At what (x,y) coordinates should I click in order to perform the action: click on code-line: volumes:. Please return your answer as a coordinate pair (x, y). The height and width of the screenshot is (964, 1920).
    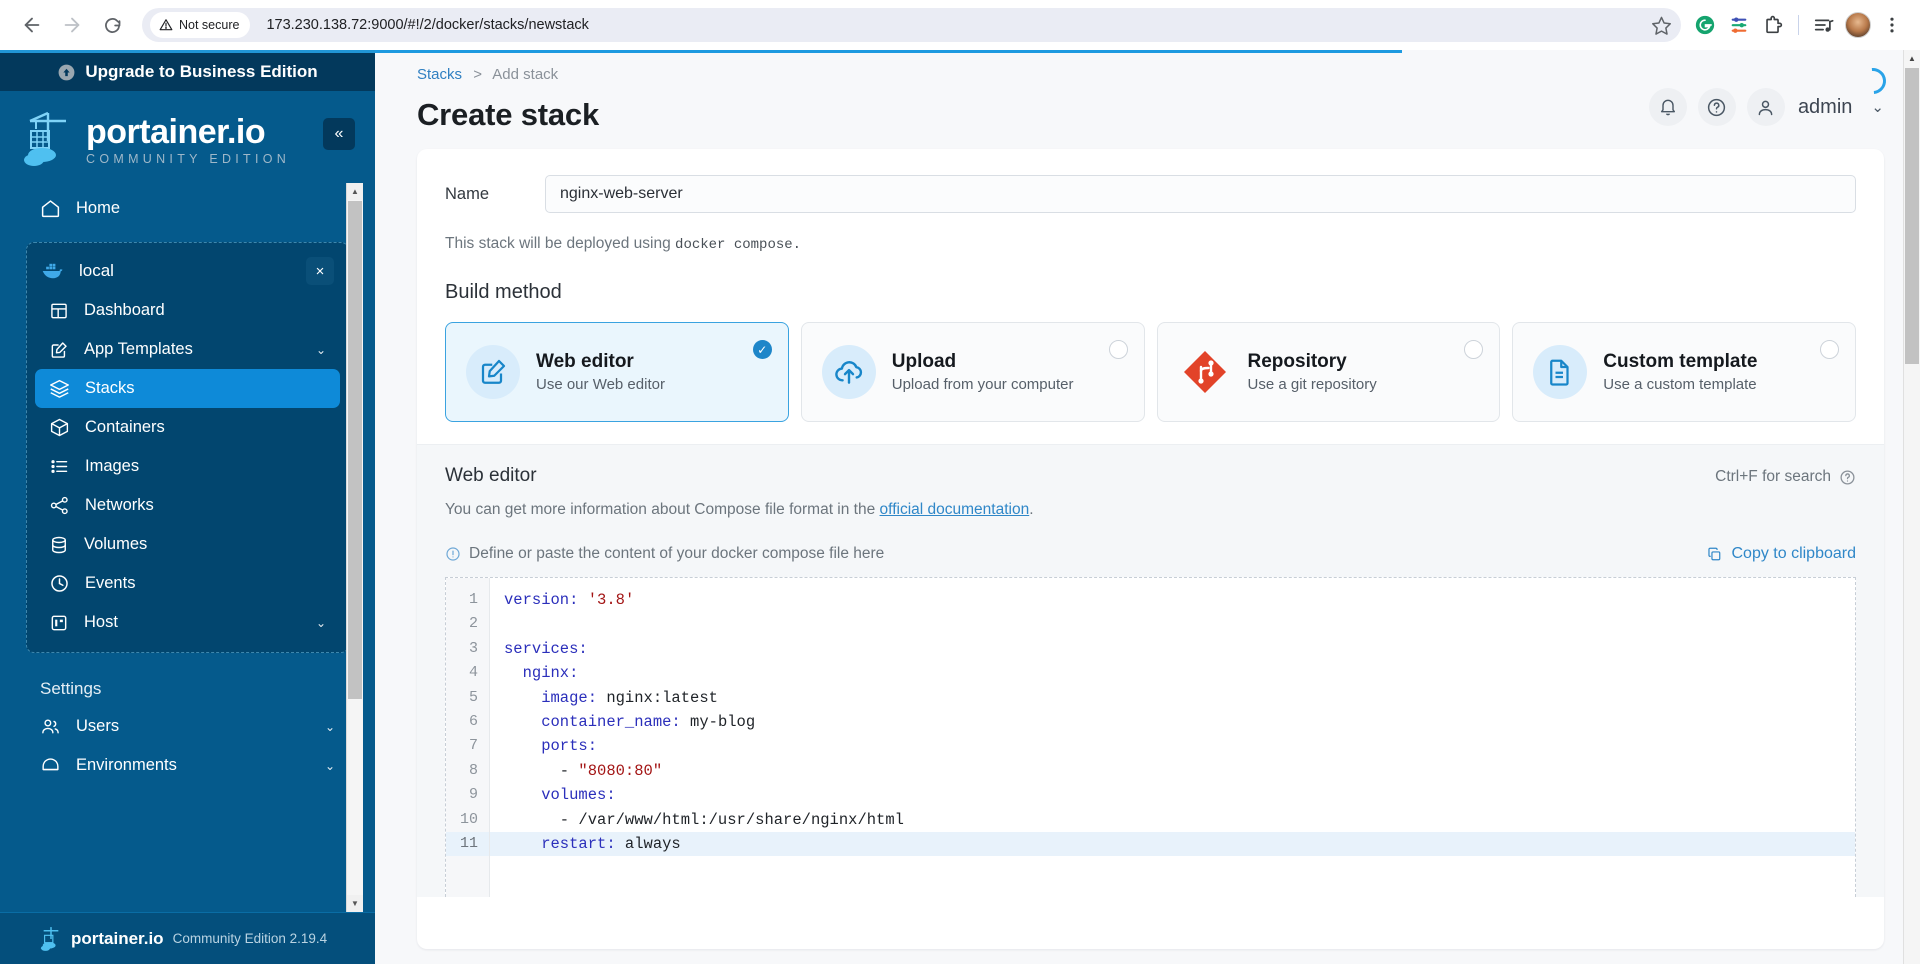
    Looking at the image, I should click on (1172, 795).